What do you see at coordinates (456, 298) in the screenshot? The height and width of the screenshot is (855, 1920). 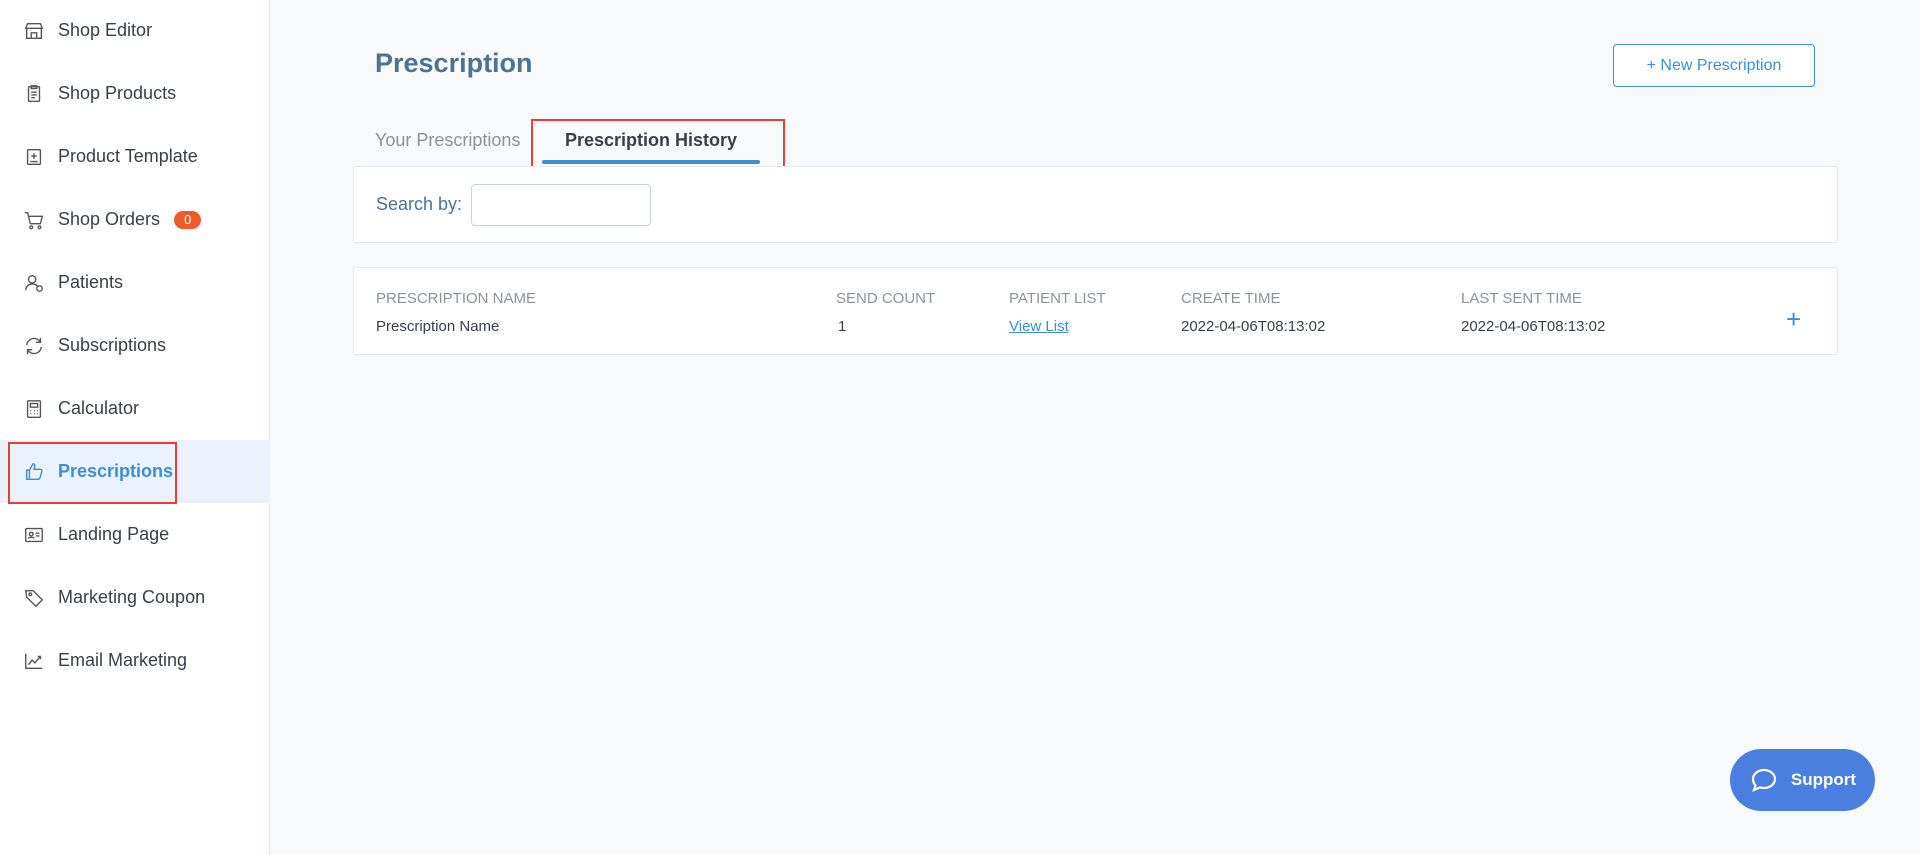 I see `column-header-prescription-name: PRESCRIPTION NAME` at bounding box center [456, 298].